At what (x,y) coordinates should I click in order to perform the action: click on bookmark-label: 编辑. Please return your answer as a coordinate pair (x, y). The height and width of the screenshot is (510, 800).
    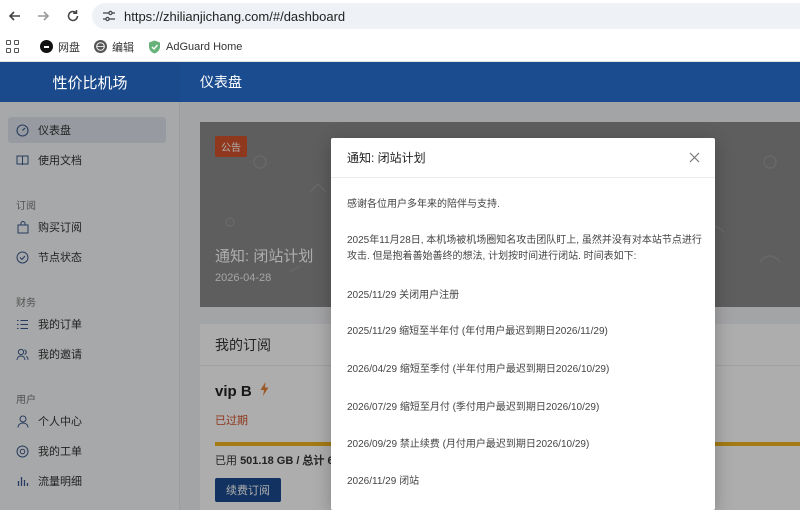
    Looking at the image, I should click on (123, 47).